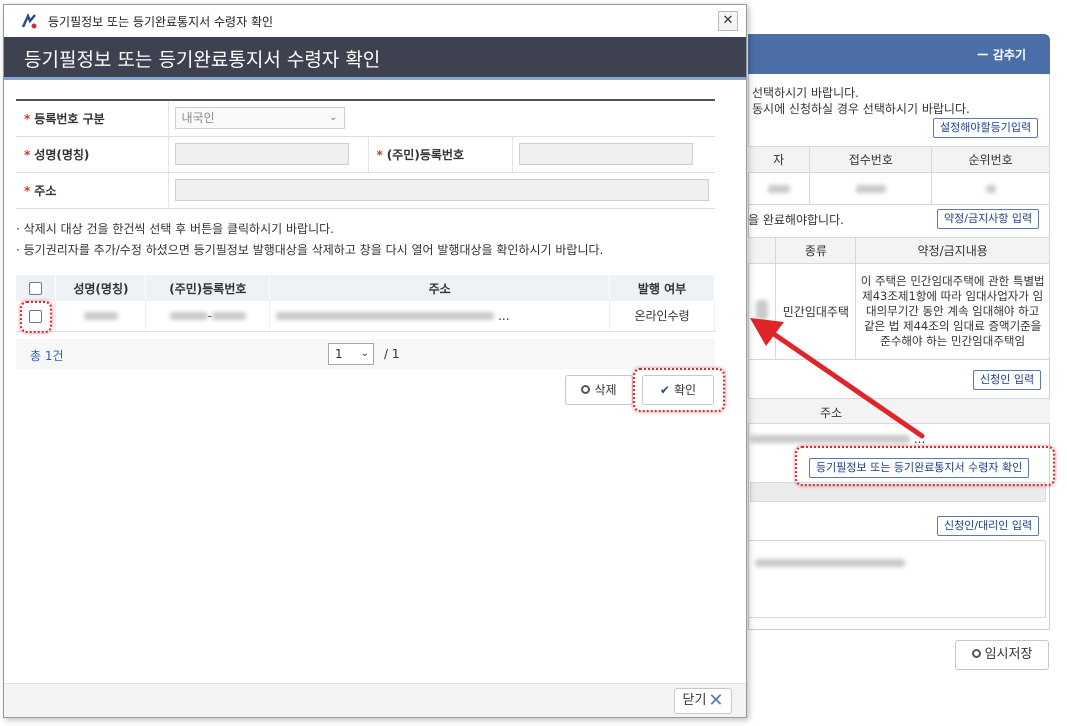  Describe the element at coordinates (208, 316) in the screenshot. I see `id-value: -` at that location.